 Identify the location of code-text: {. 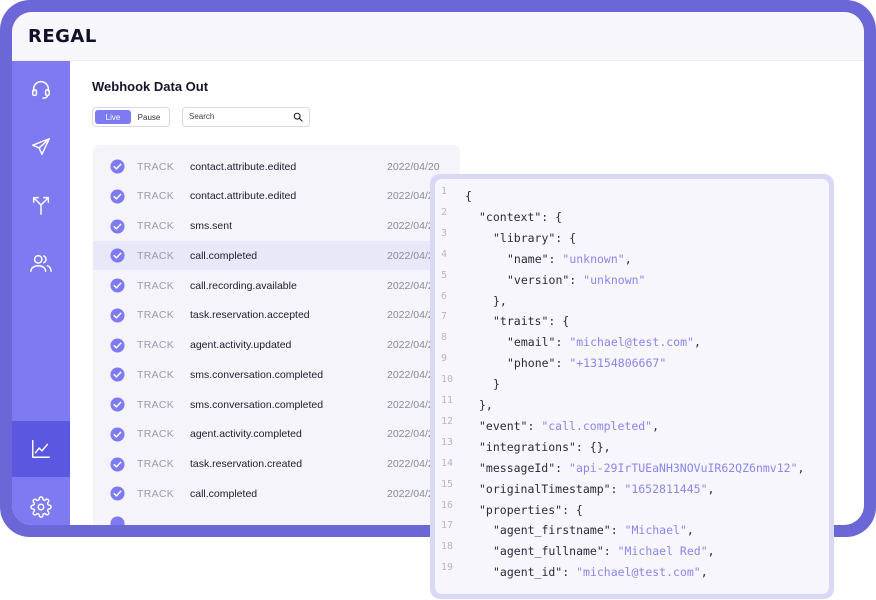
(468, 196).